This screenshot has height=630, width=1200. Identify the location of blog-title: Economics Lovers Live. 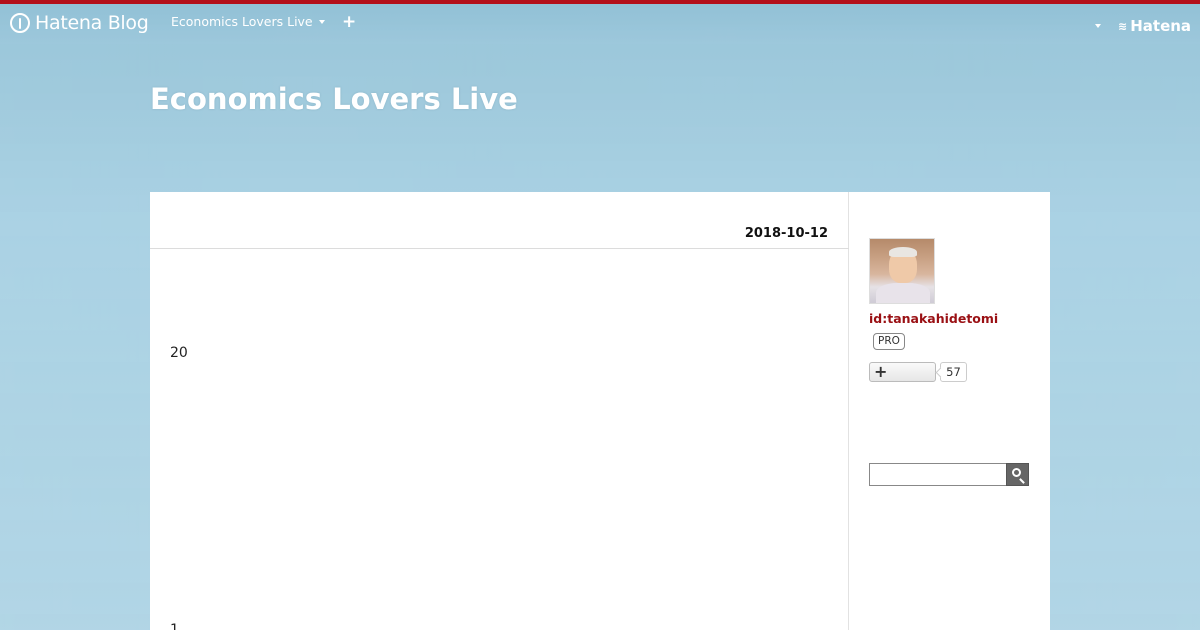
(334, 99).